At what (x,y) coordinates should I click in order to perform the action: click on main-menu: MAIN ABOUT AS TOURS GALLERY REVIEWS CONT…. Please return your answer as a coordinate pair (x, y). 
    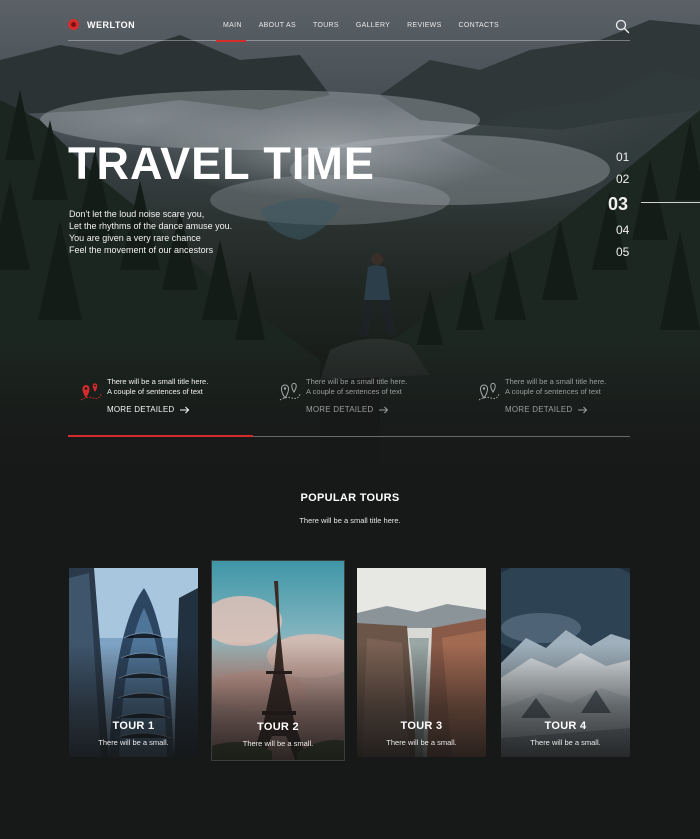
    Looking at the image, I should click on (361, 25).